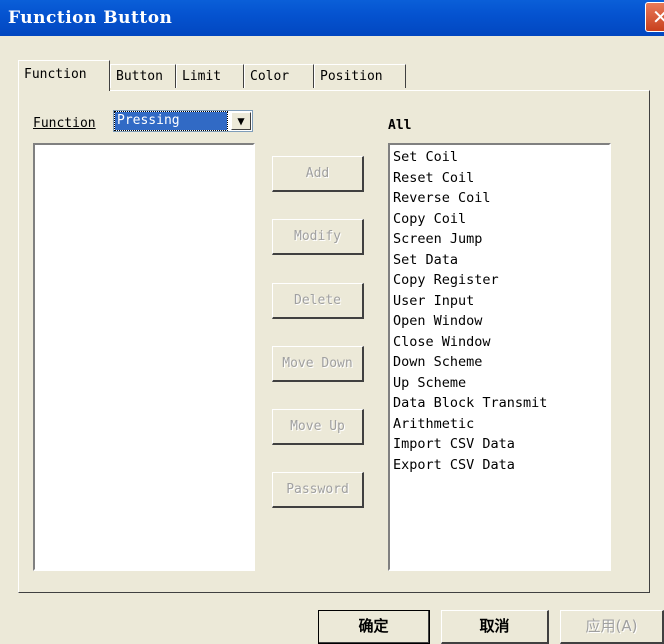 This screenshot has height=644, width=664. I want to click on add-button: Add, so click(318, 174).